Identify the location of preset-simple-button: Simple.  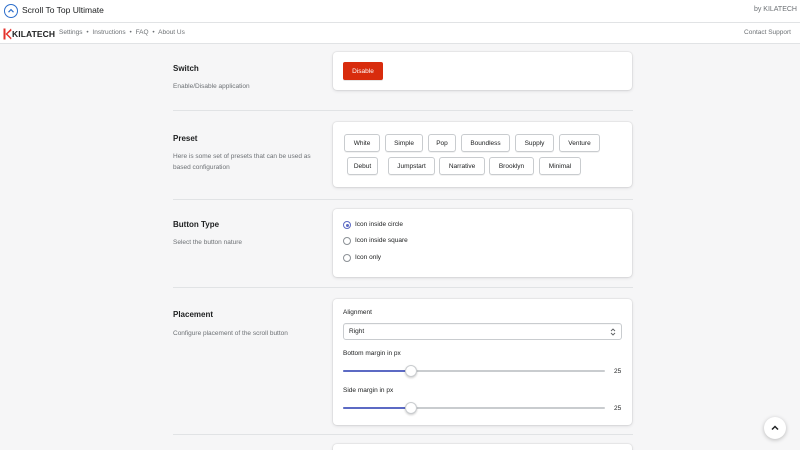
(404, 143).